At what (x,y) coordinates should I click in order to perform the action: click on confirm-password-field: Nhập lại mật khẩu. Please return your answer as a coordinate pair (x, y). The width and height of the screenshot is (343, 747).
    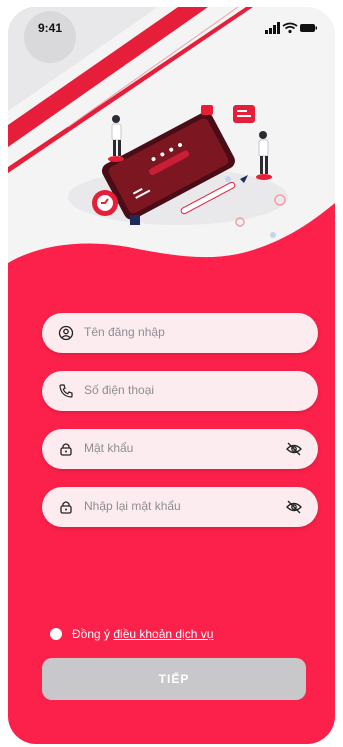
    Looking at the image, I should click on (180, 507).